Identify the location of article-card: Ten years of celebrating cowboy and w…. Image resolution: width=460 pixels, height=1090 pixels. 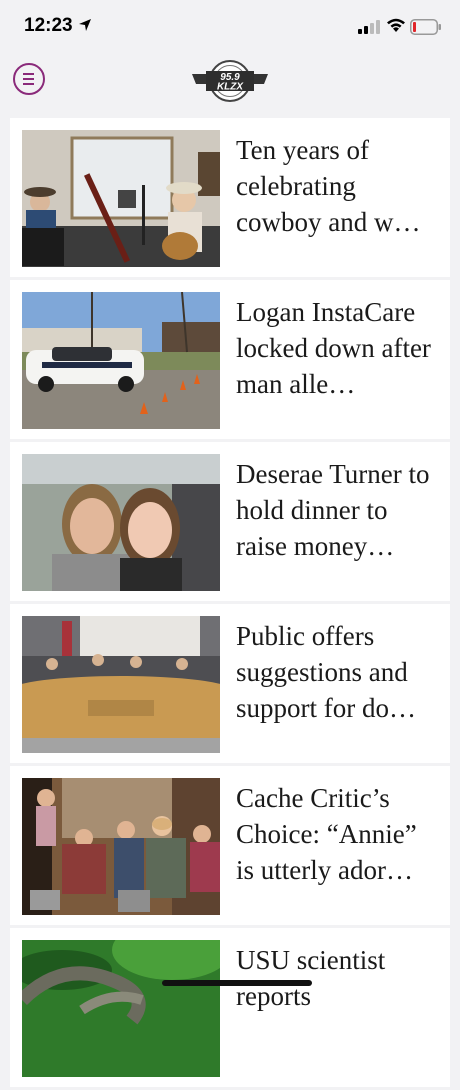
(230, 197).